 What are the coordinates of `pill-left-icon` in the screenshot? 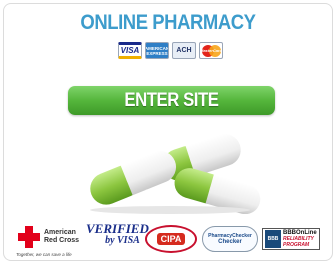 It's located at (133, 177).